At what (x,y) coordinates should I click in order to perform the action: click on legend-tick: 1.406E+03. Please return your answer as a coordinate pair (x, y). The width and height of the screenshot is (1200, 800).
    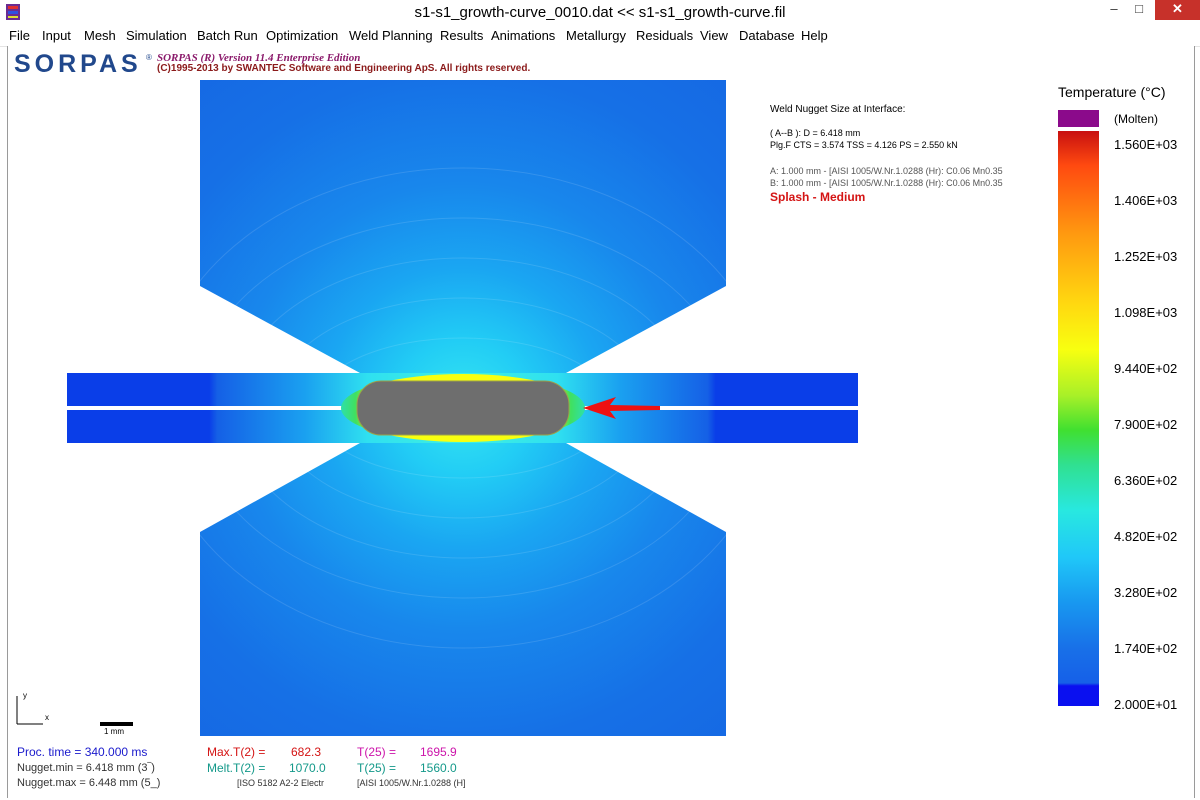
    Looking at the image, I should click on (1146, 200).